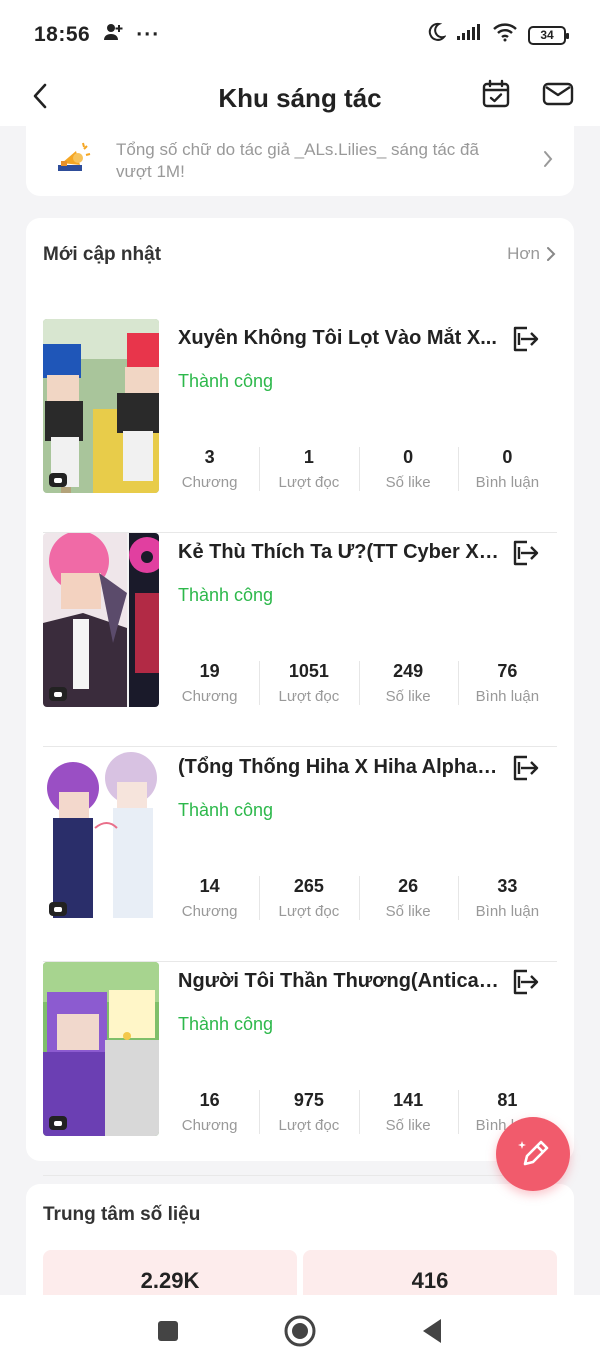 Image resolution: width=600 pixels, height=1367 pixels. I want to click on megaphone-icon, so click(74, 161).